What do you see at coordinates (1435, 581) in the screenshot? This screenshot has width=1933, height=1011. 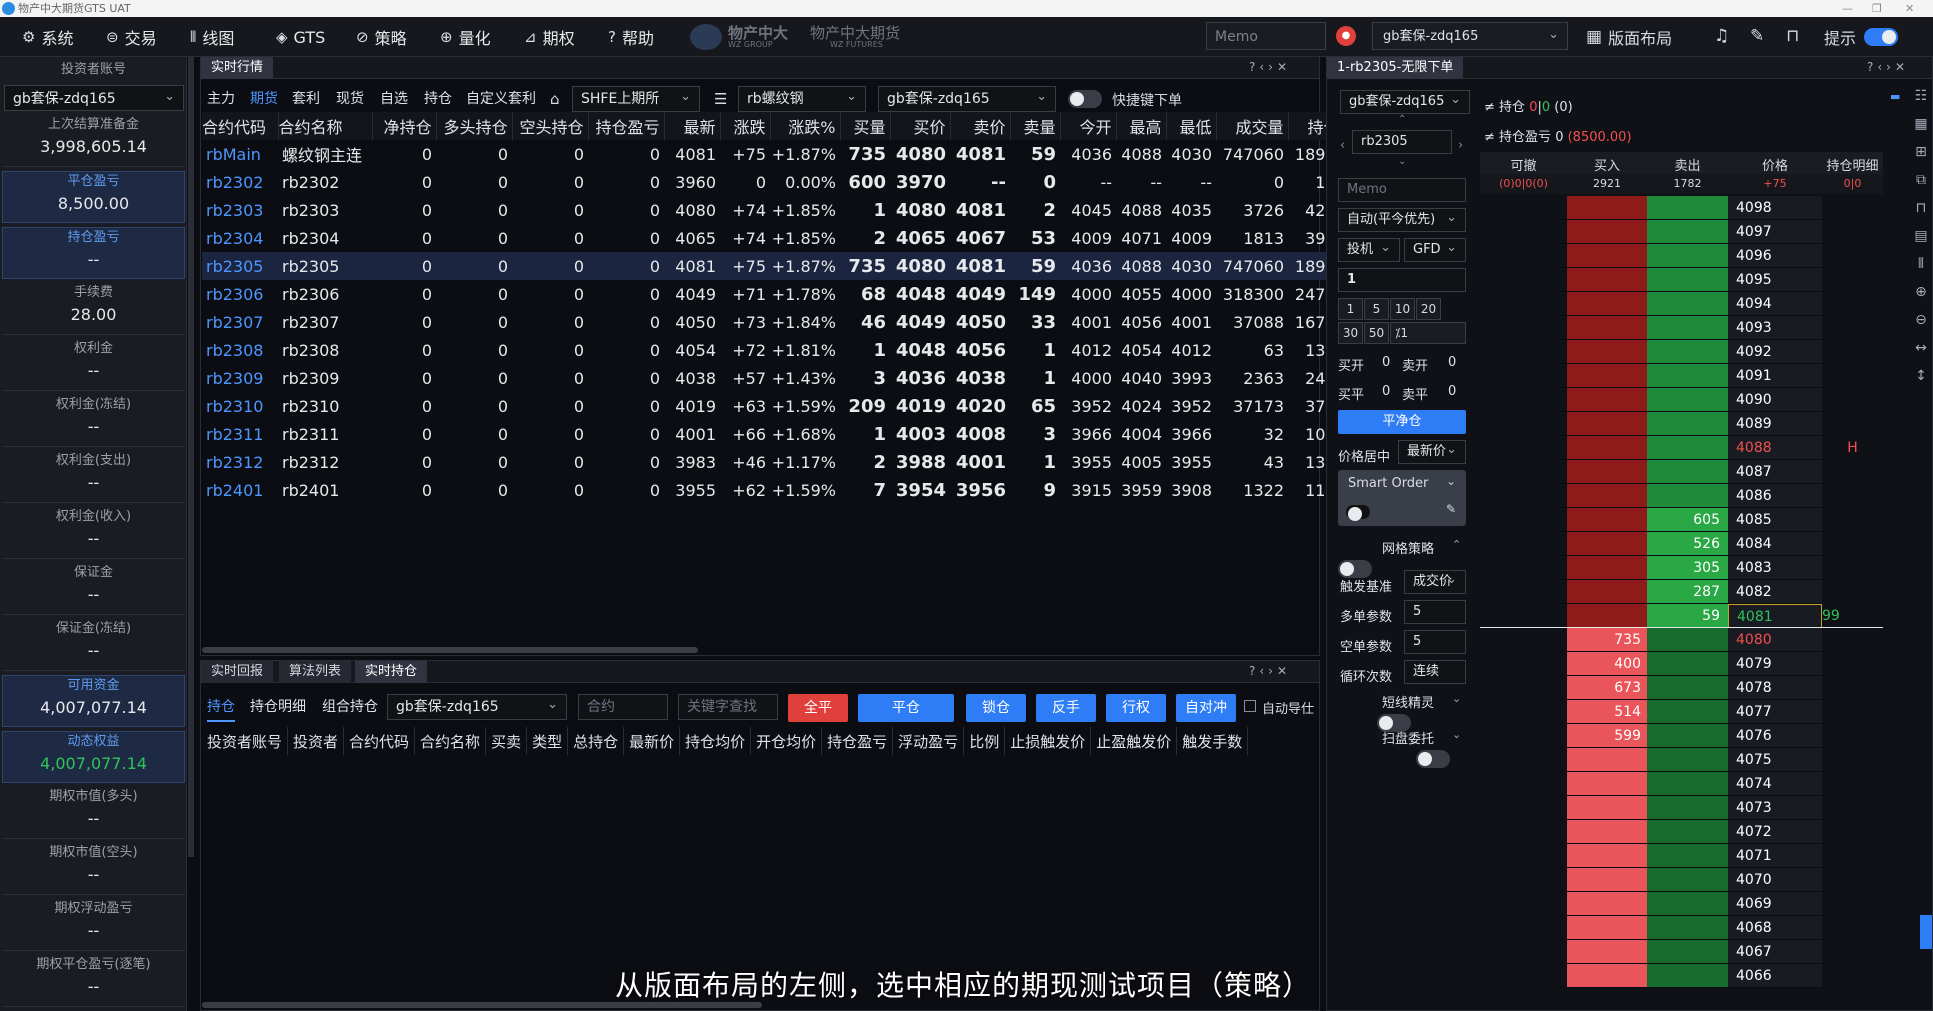 I see `trigger-base-select: 成交价` at bounding box center [1435, 581].